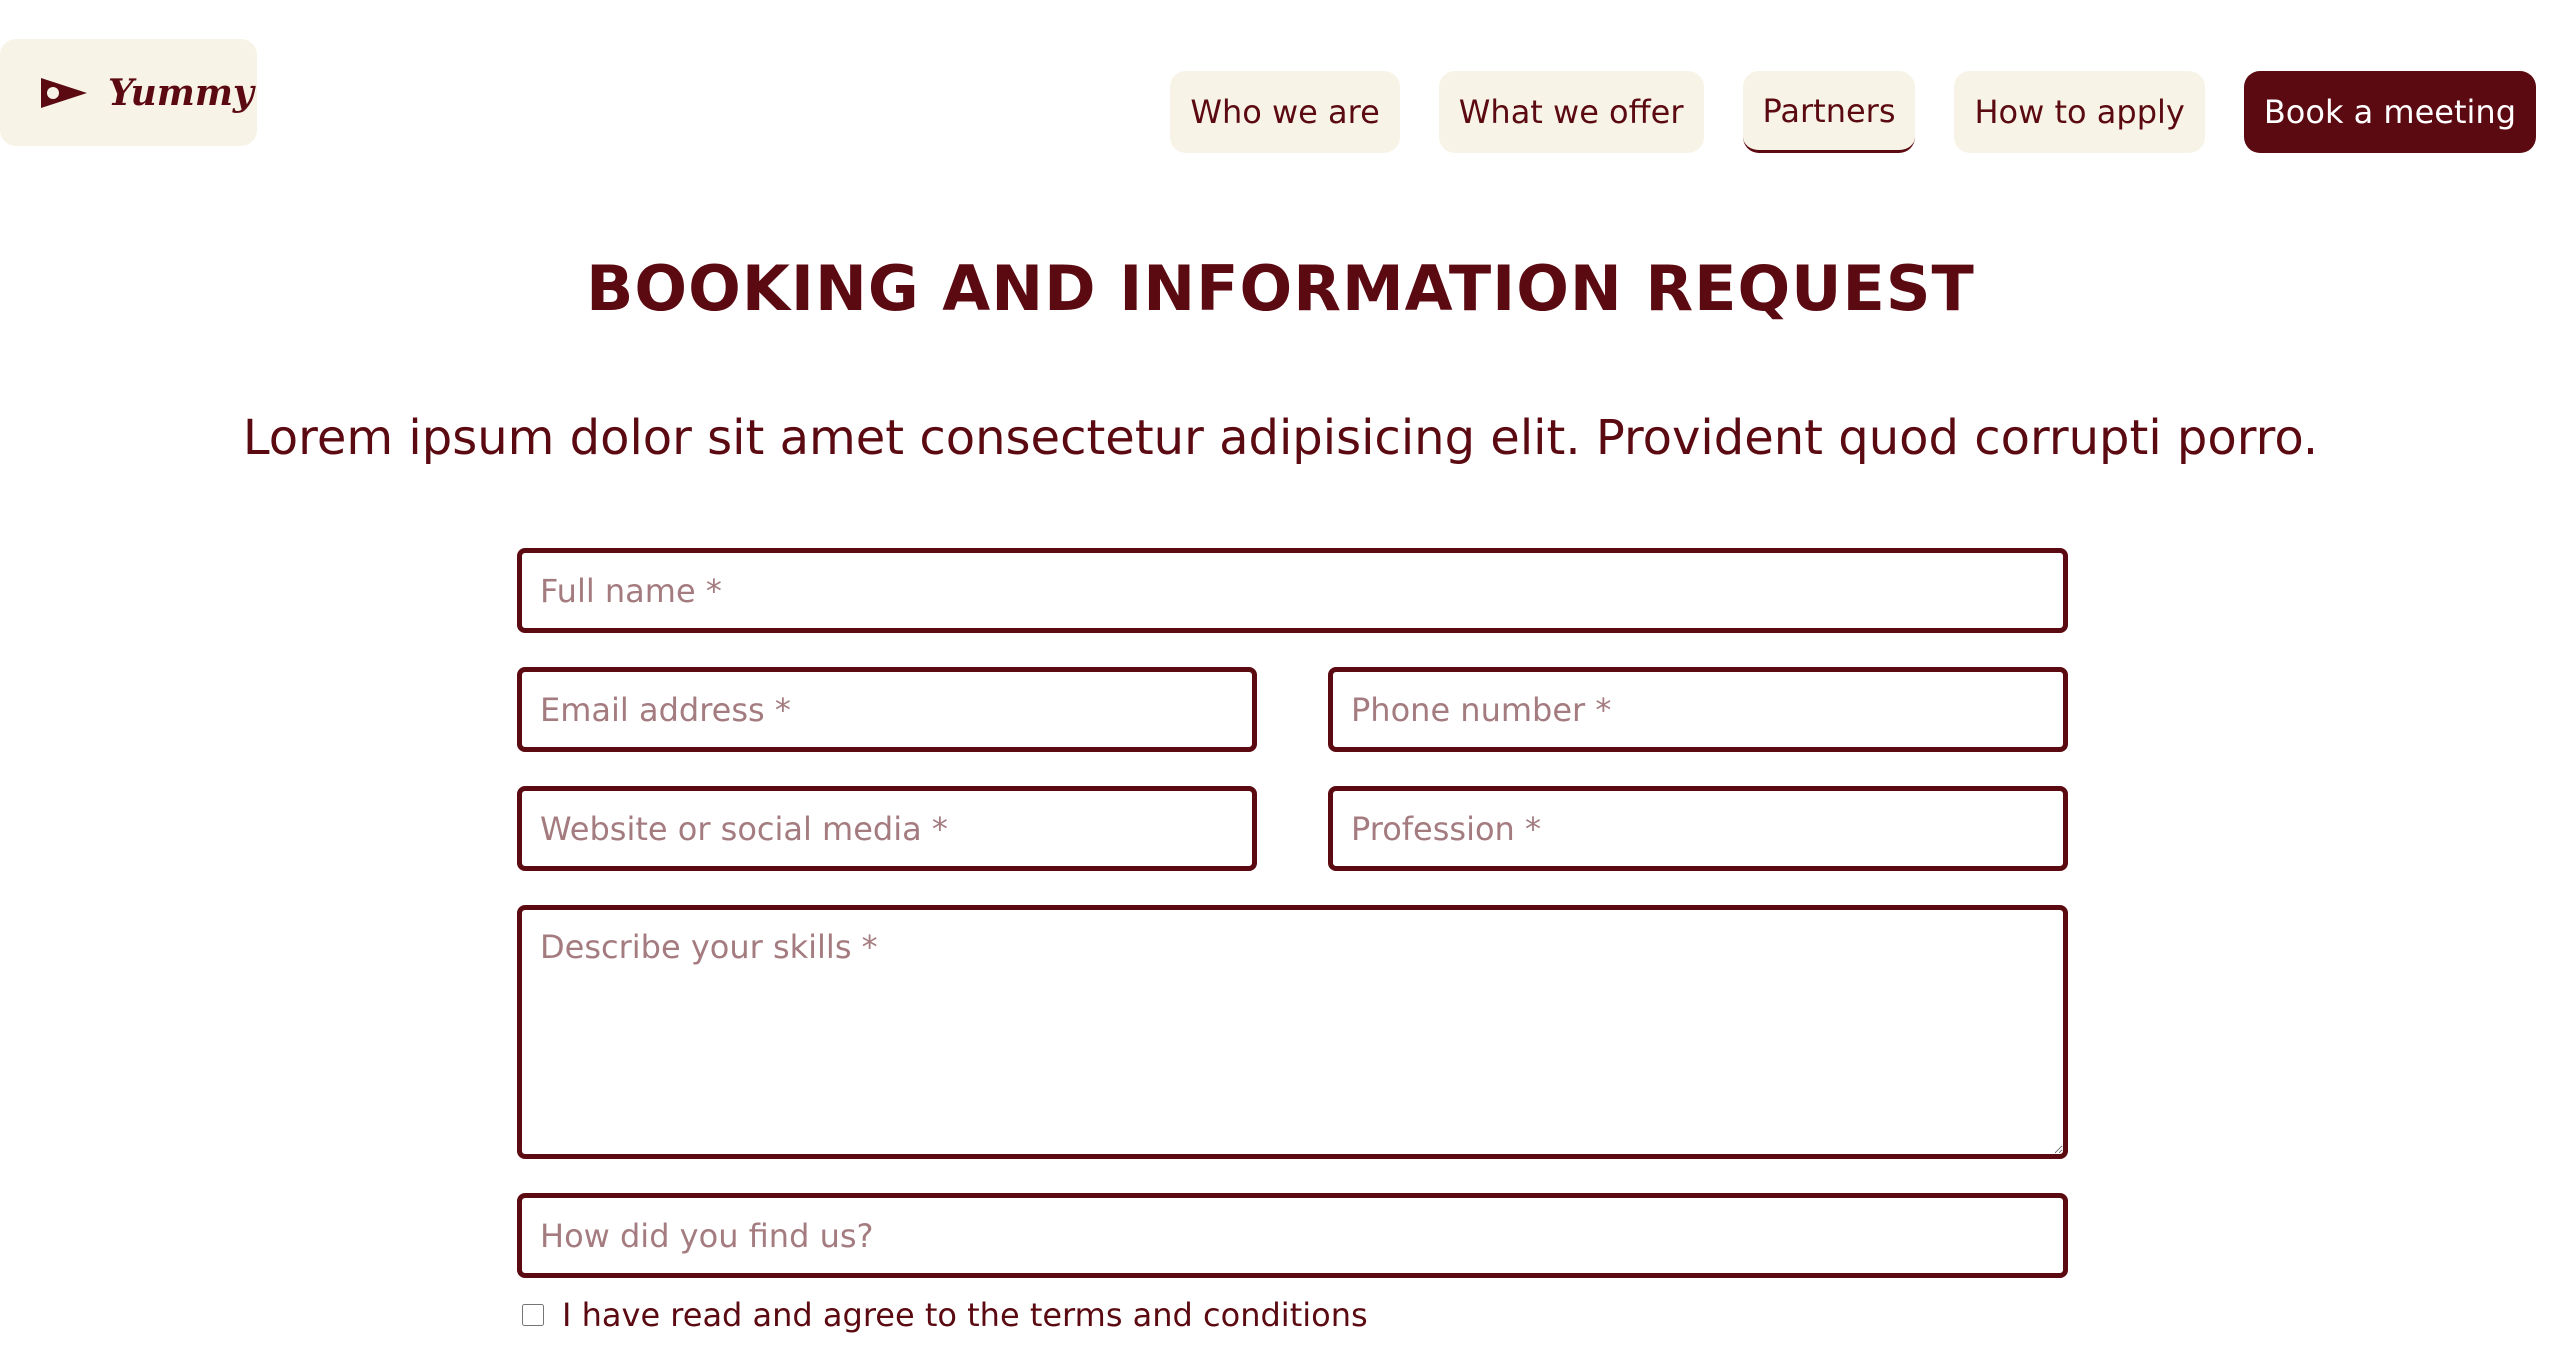 Image resolution: width=2561 pixels, height=1360 pixels. I want to click on nav-how-to-apply: How to apply, so click(2079, 112).